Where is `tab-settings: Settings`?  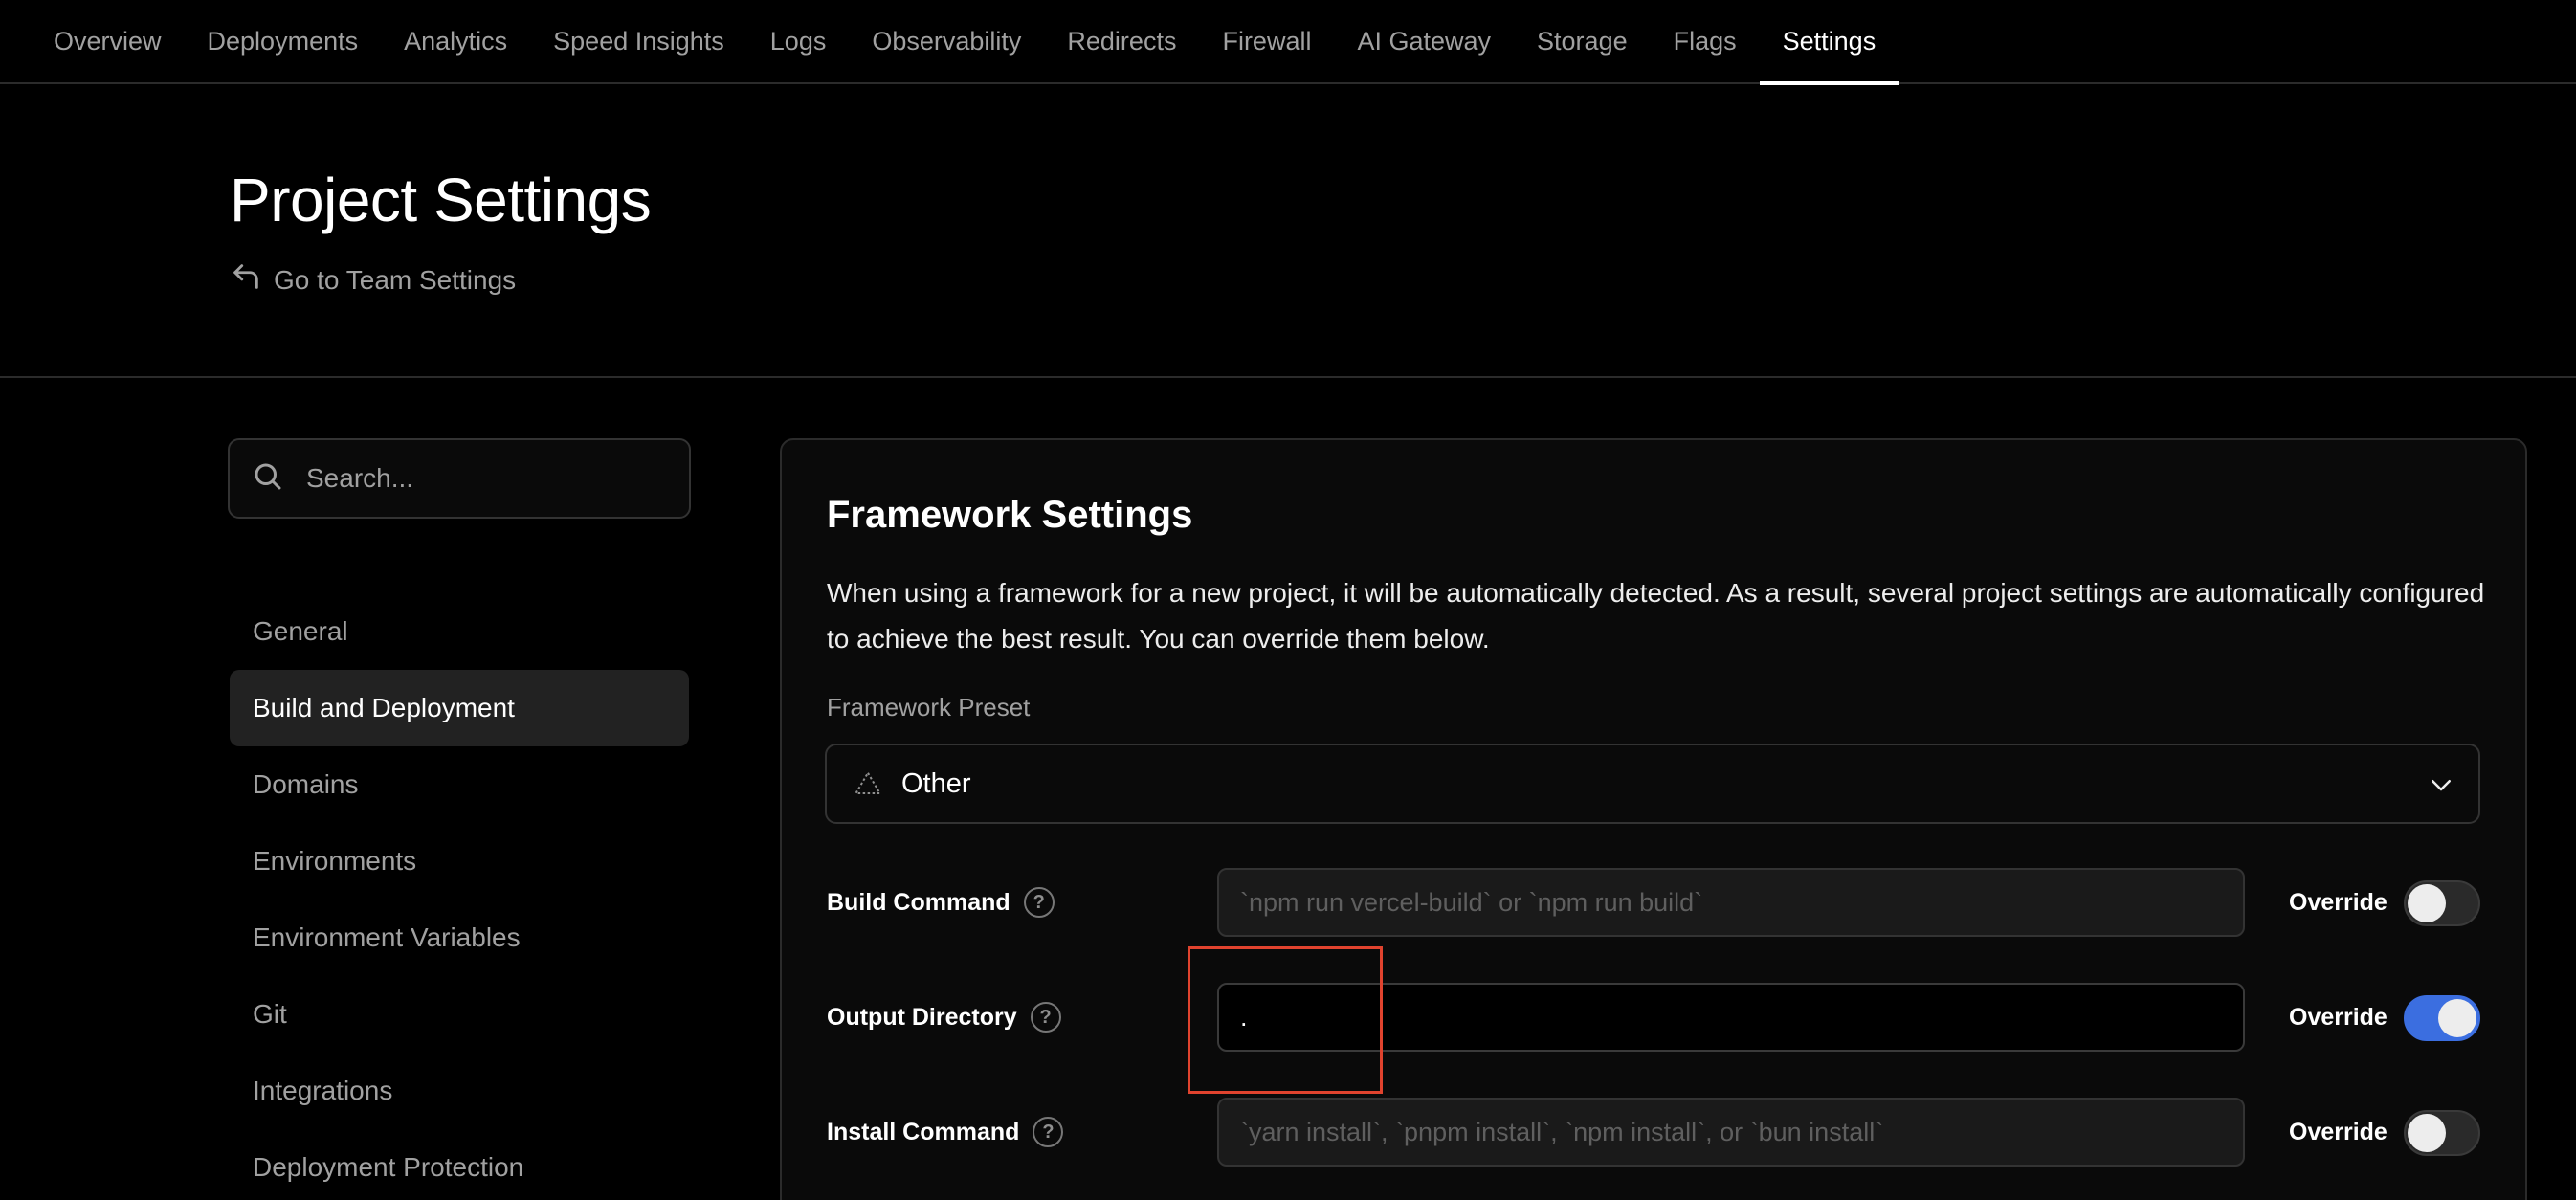 tab-settings: Settings is located at coordinates (1829, 42).